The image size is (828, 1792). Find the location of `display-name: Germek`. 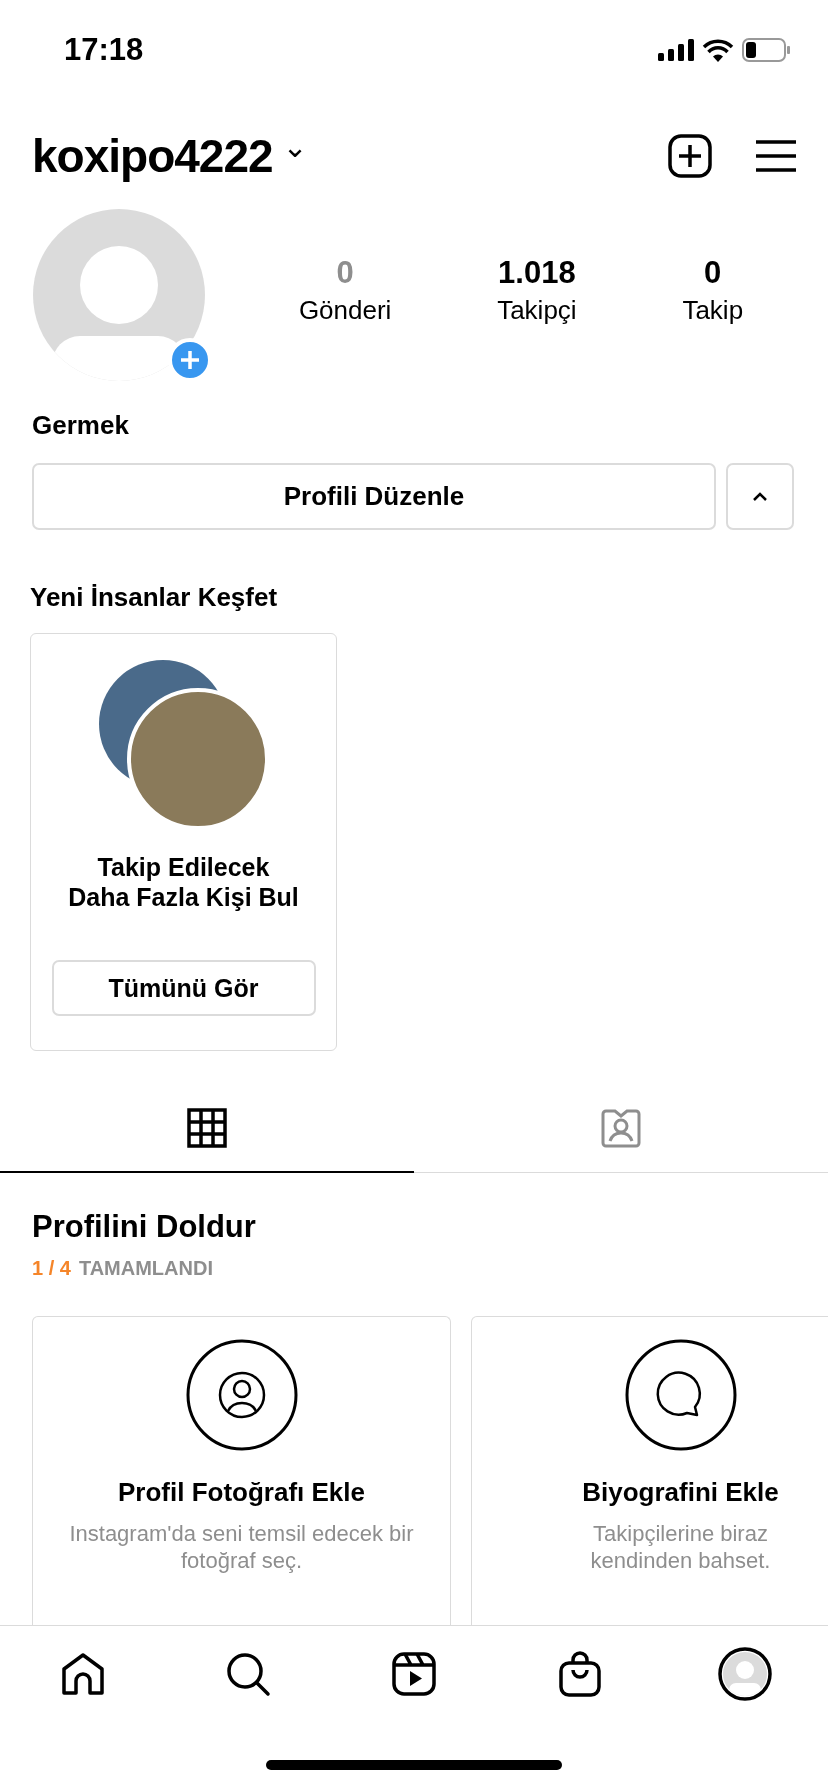

display-name: Germek is located at coordinates (80, 425).